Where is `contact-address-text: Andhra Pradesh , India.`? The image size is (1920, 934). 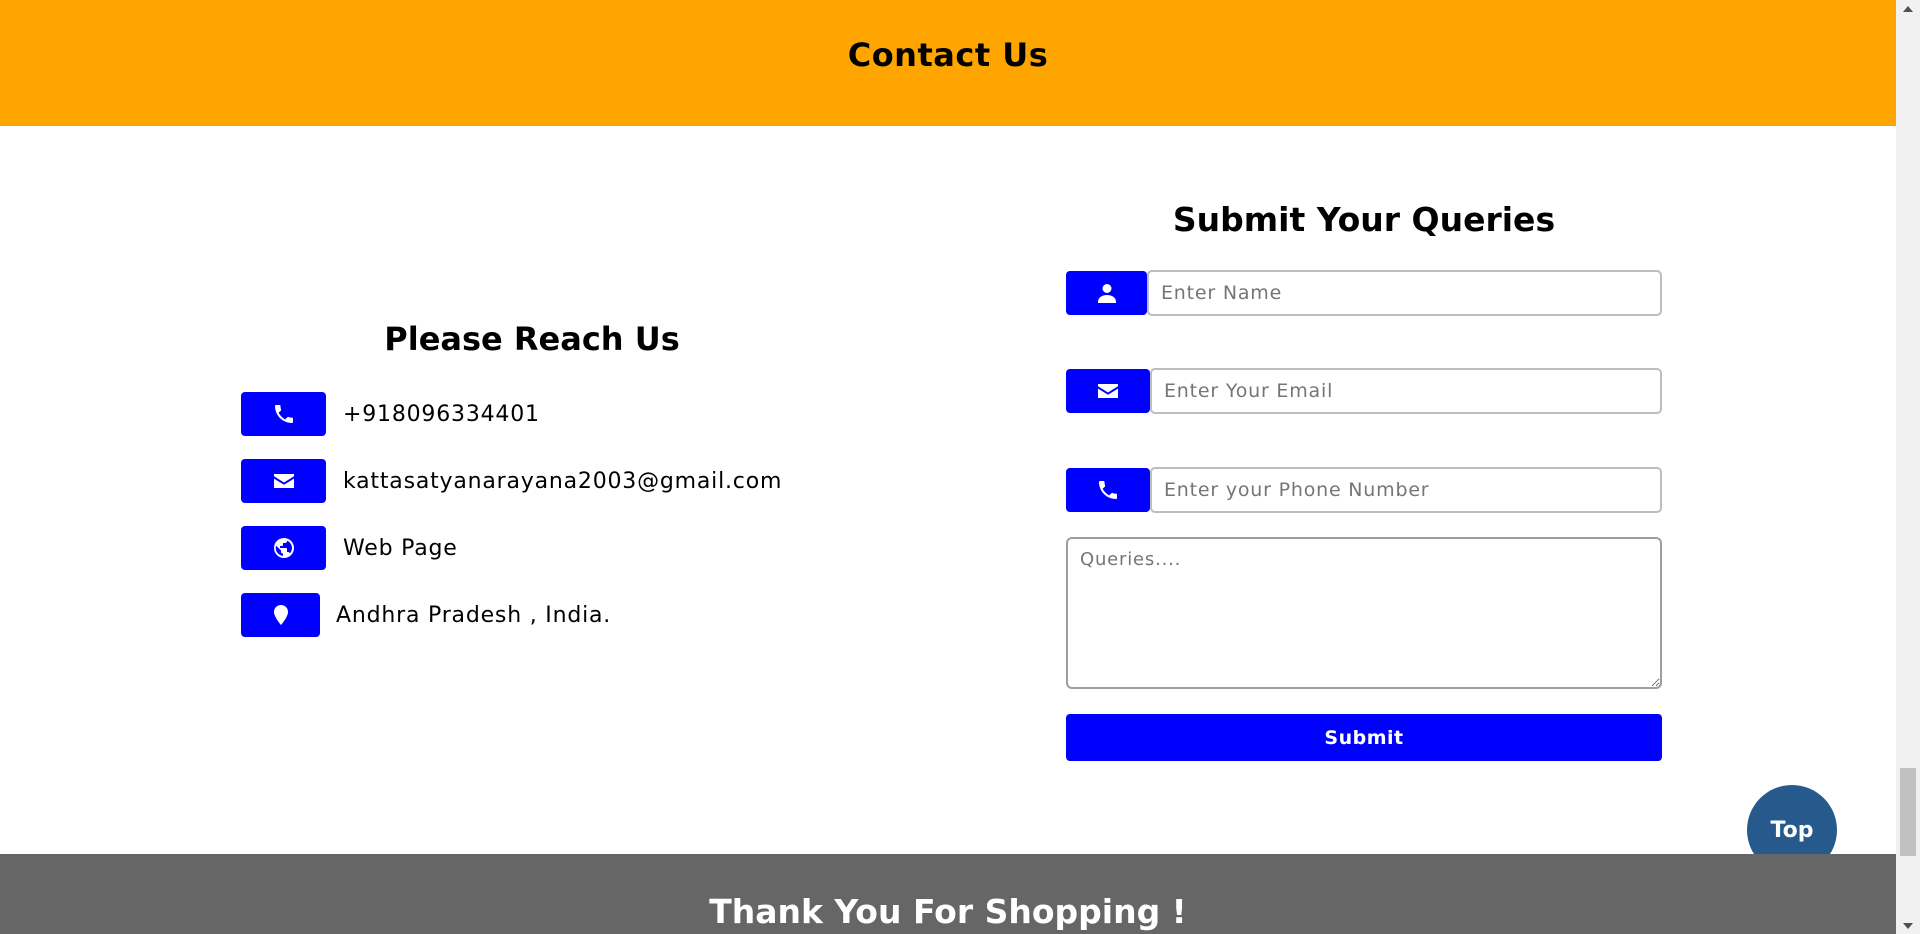
contact-address-text: Andhra Pradesh , India. is located at coordinates (474, 615).